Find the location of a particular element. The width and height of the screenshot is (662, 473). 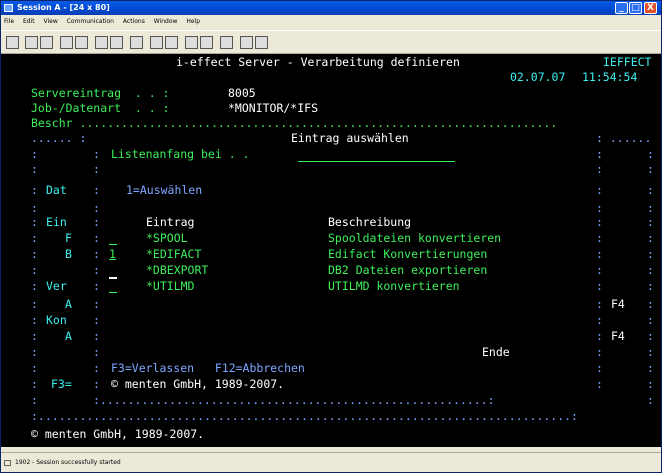

title-bar: Session A - [24 x 80] _ □ X is located at coordinates (331, 8).